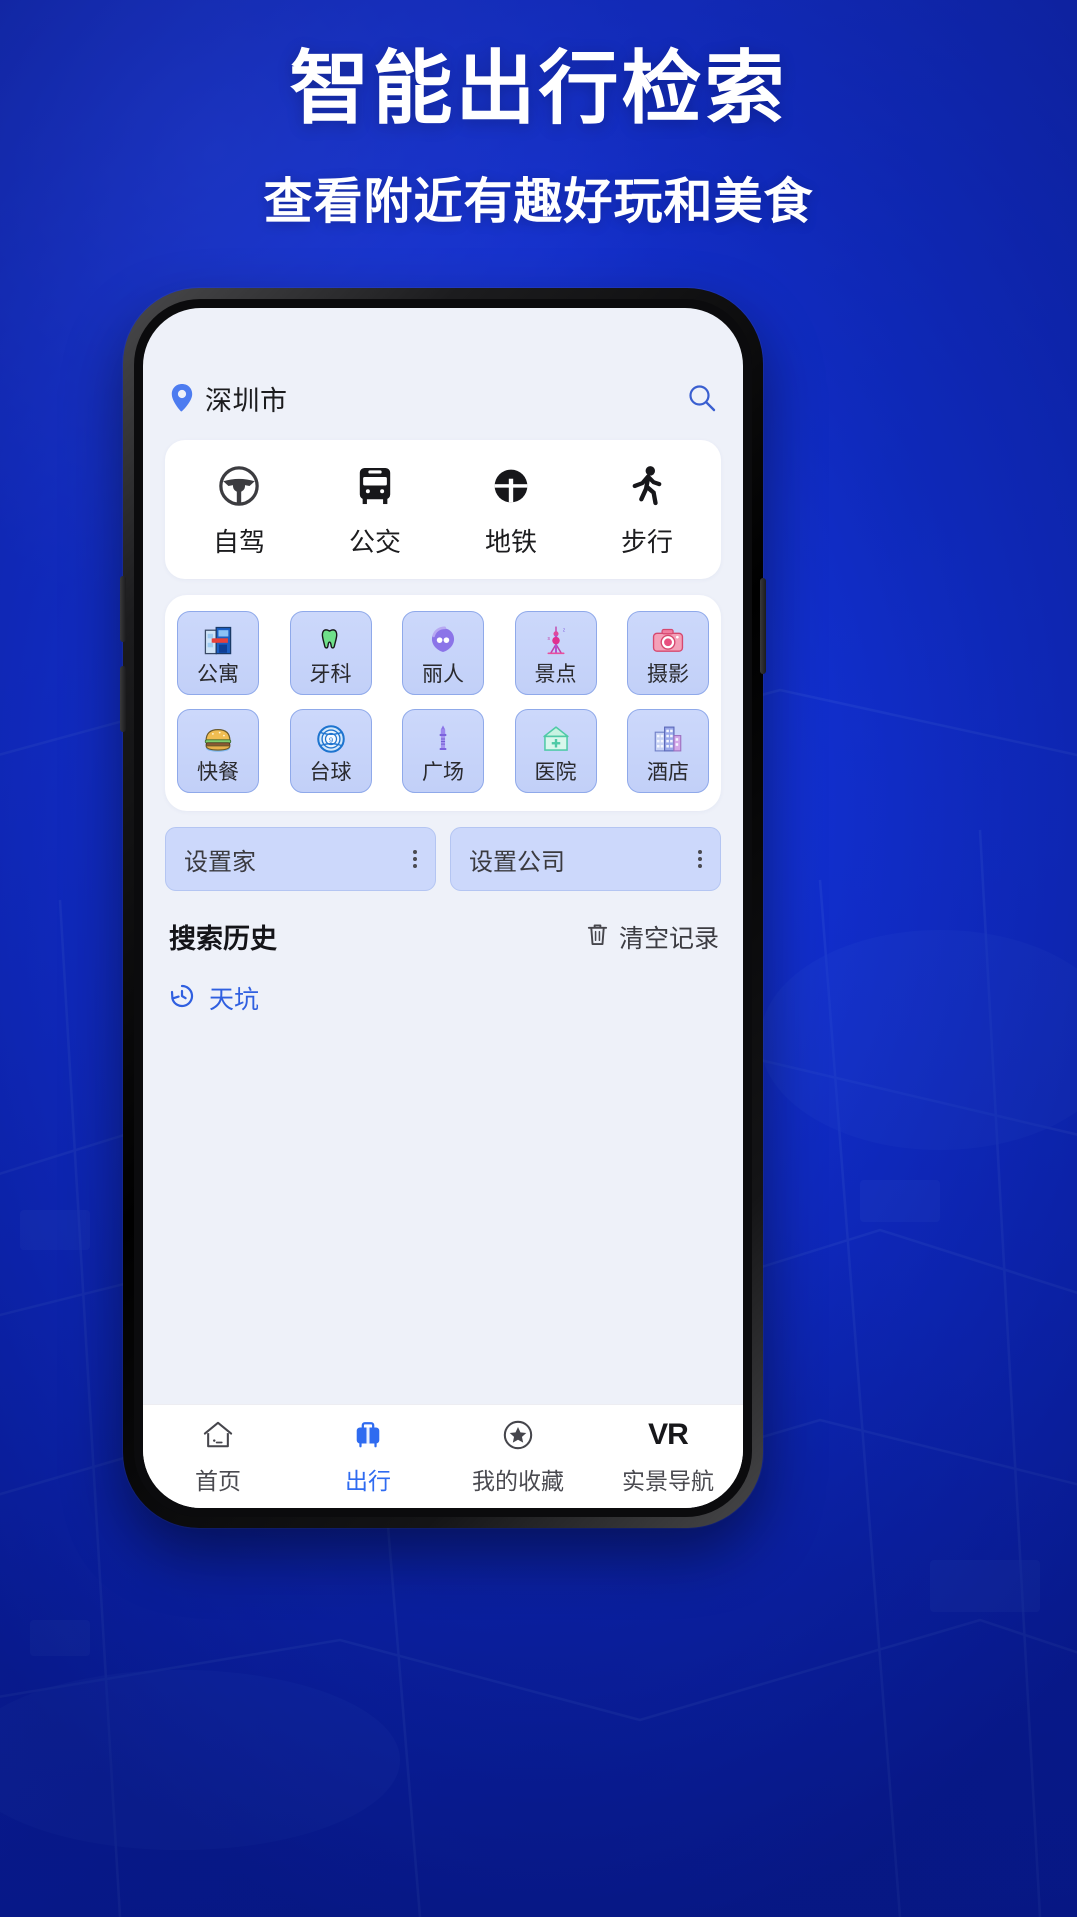 This screenshot has width=1077, height=1917. I want to click on category-tile-photography: 摄影, so click(668, 653).